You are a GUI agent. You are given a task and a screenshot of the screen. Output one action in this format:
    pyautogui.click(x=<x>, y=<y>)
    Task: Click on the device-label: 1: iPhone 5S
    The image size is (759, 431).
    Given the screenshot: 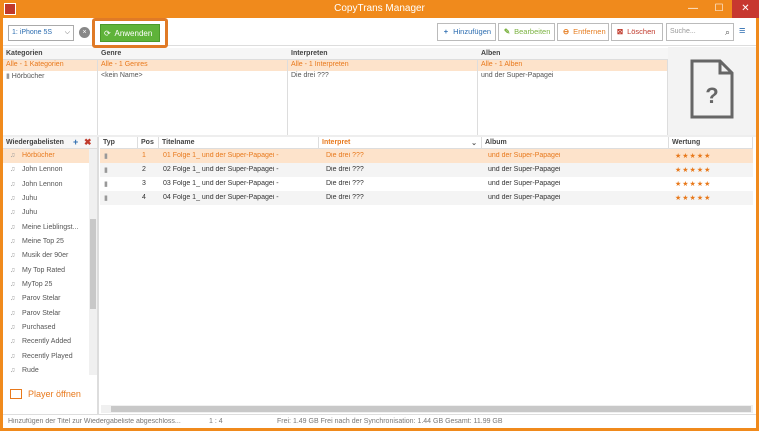 What is the action you would take?
    pyautogui.click(x=32, y=32)
    